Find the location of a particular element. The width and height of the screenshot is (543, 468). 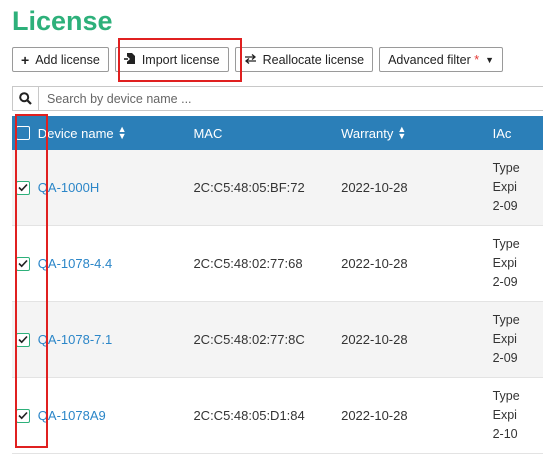

reallocate-license-button: Reallocate license is located at coordinates (304, 59).